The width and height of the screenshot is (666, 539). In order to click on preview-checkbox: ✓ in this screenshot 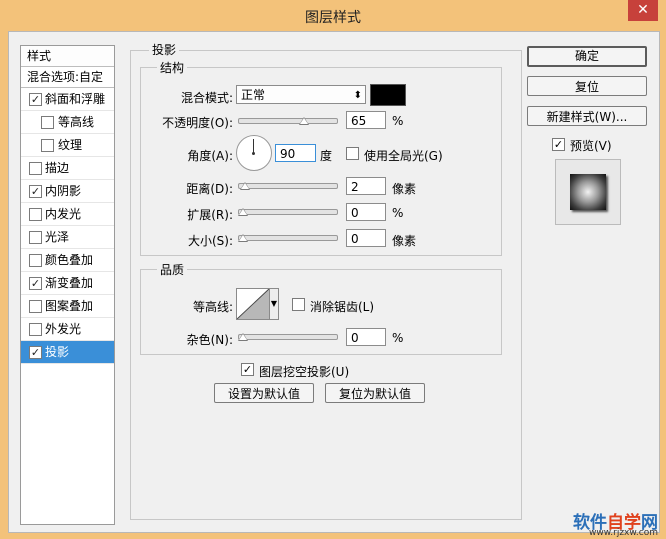, I will do `click(558, 144)`.